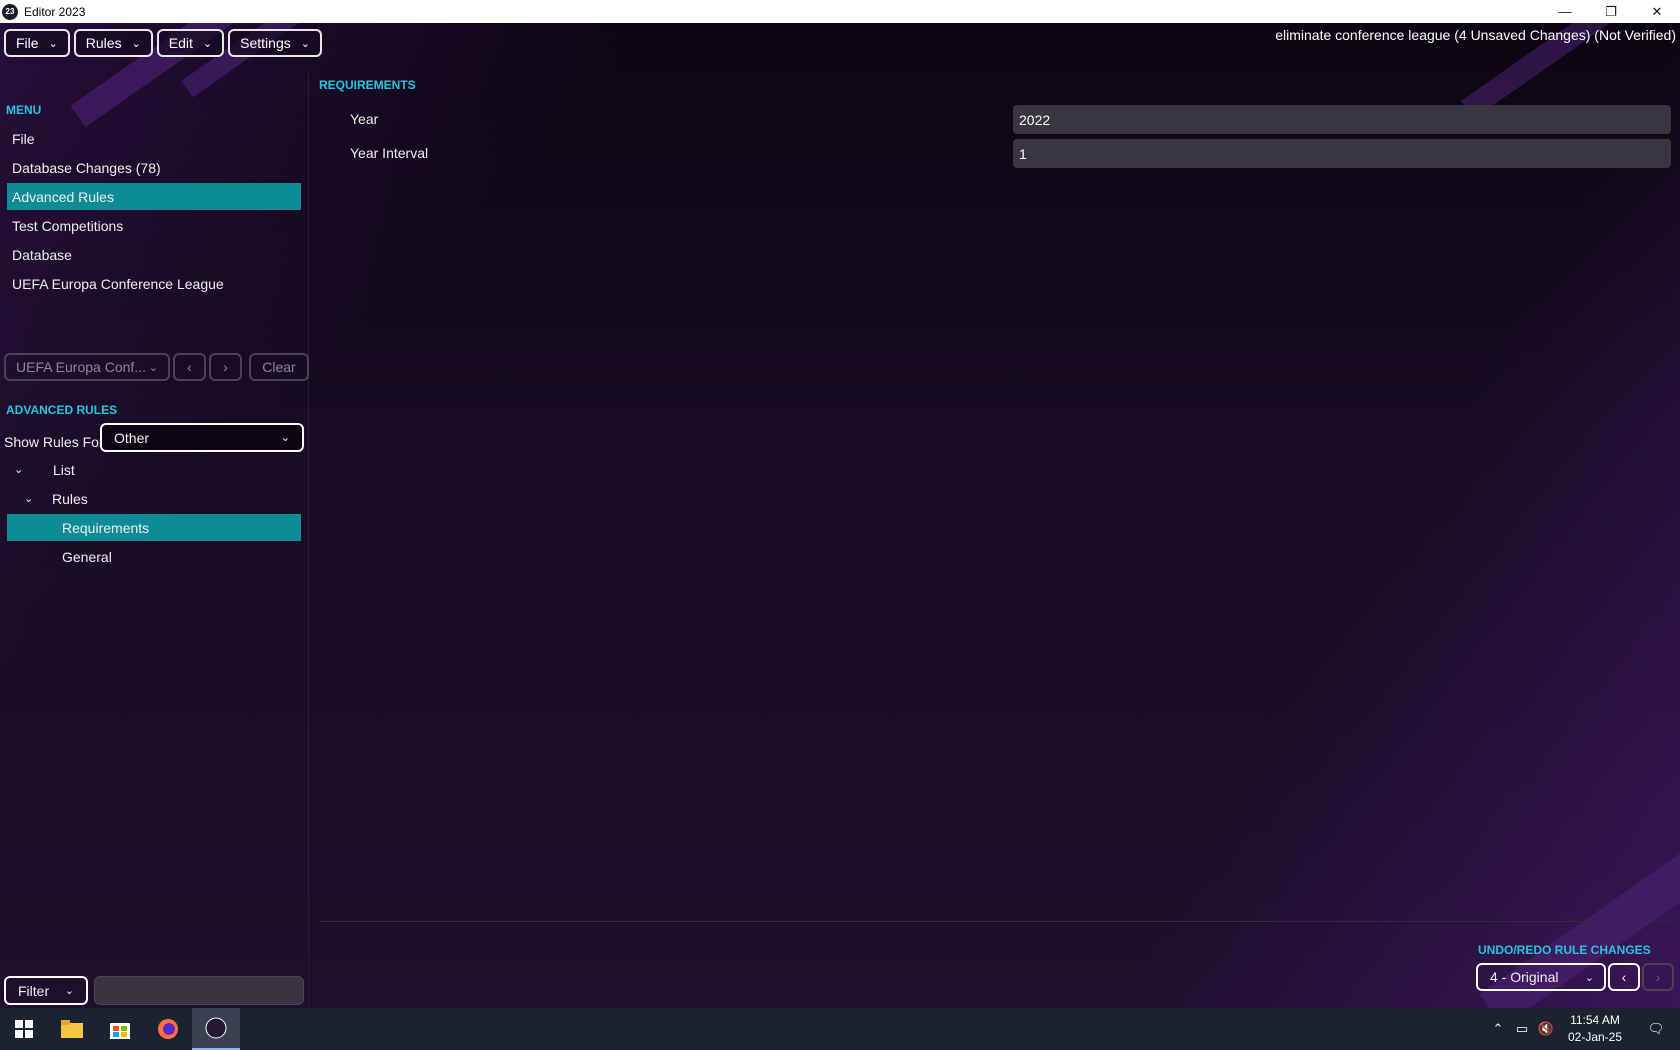 This screenshot has height=1050, width=1680. I want to click on system-tray: ⌃ ▭ 🔇 11:54 AM 02-Jan-25 🗨, so click(1583, 1029).